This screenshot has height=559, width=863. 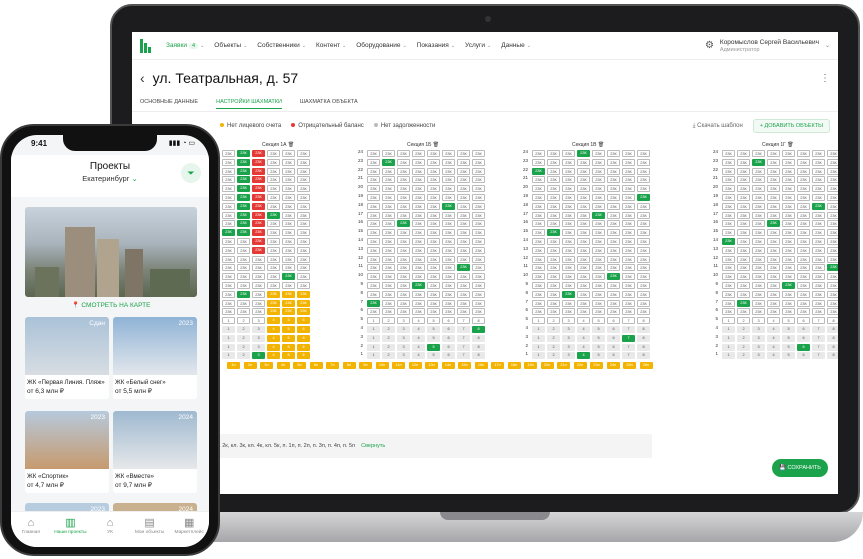 What do you see at coordinates (423, 145) in the screenshot?
I see `section-header: Секция 1Б 🗑` at bounding box center [423, 145].